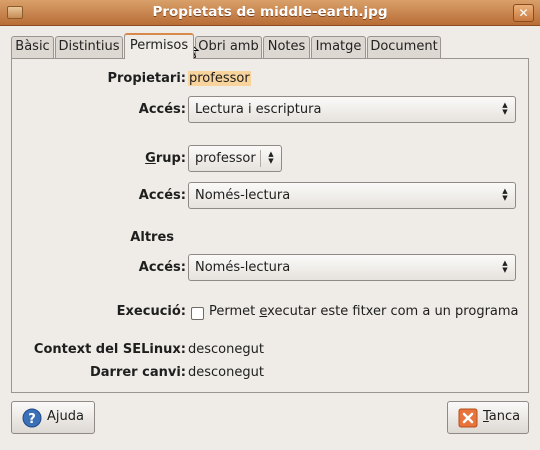 The width and height of the screenshot is (540, 450). I want to click on close-button-label: Tanca, so click(501, 416).